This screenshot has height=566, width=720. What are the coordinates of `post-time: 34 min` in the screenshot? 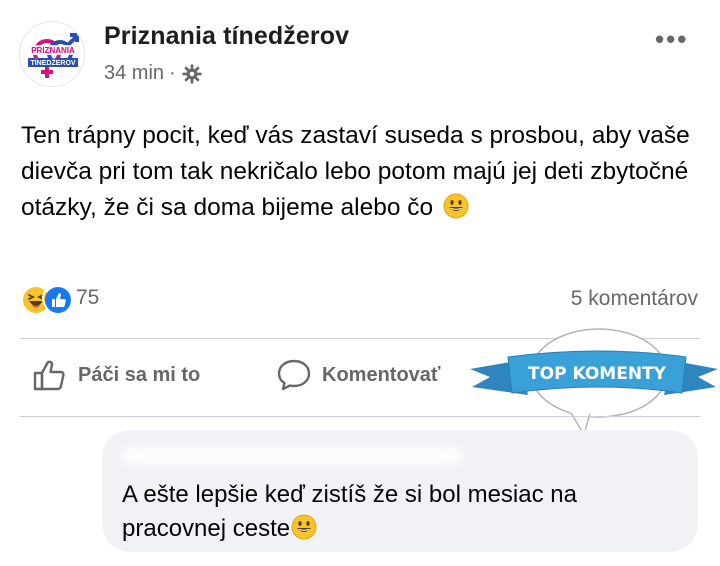 It's located at (134, 73).